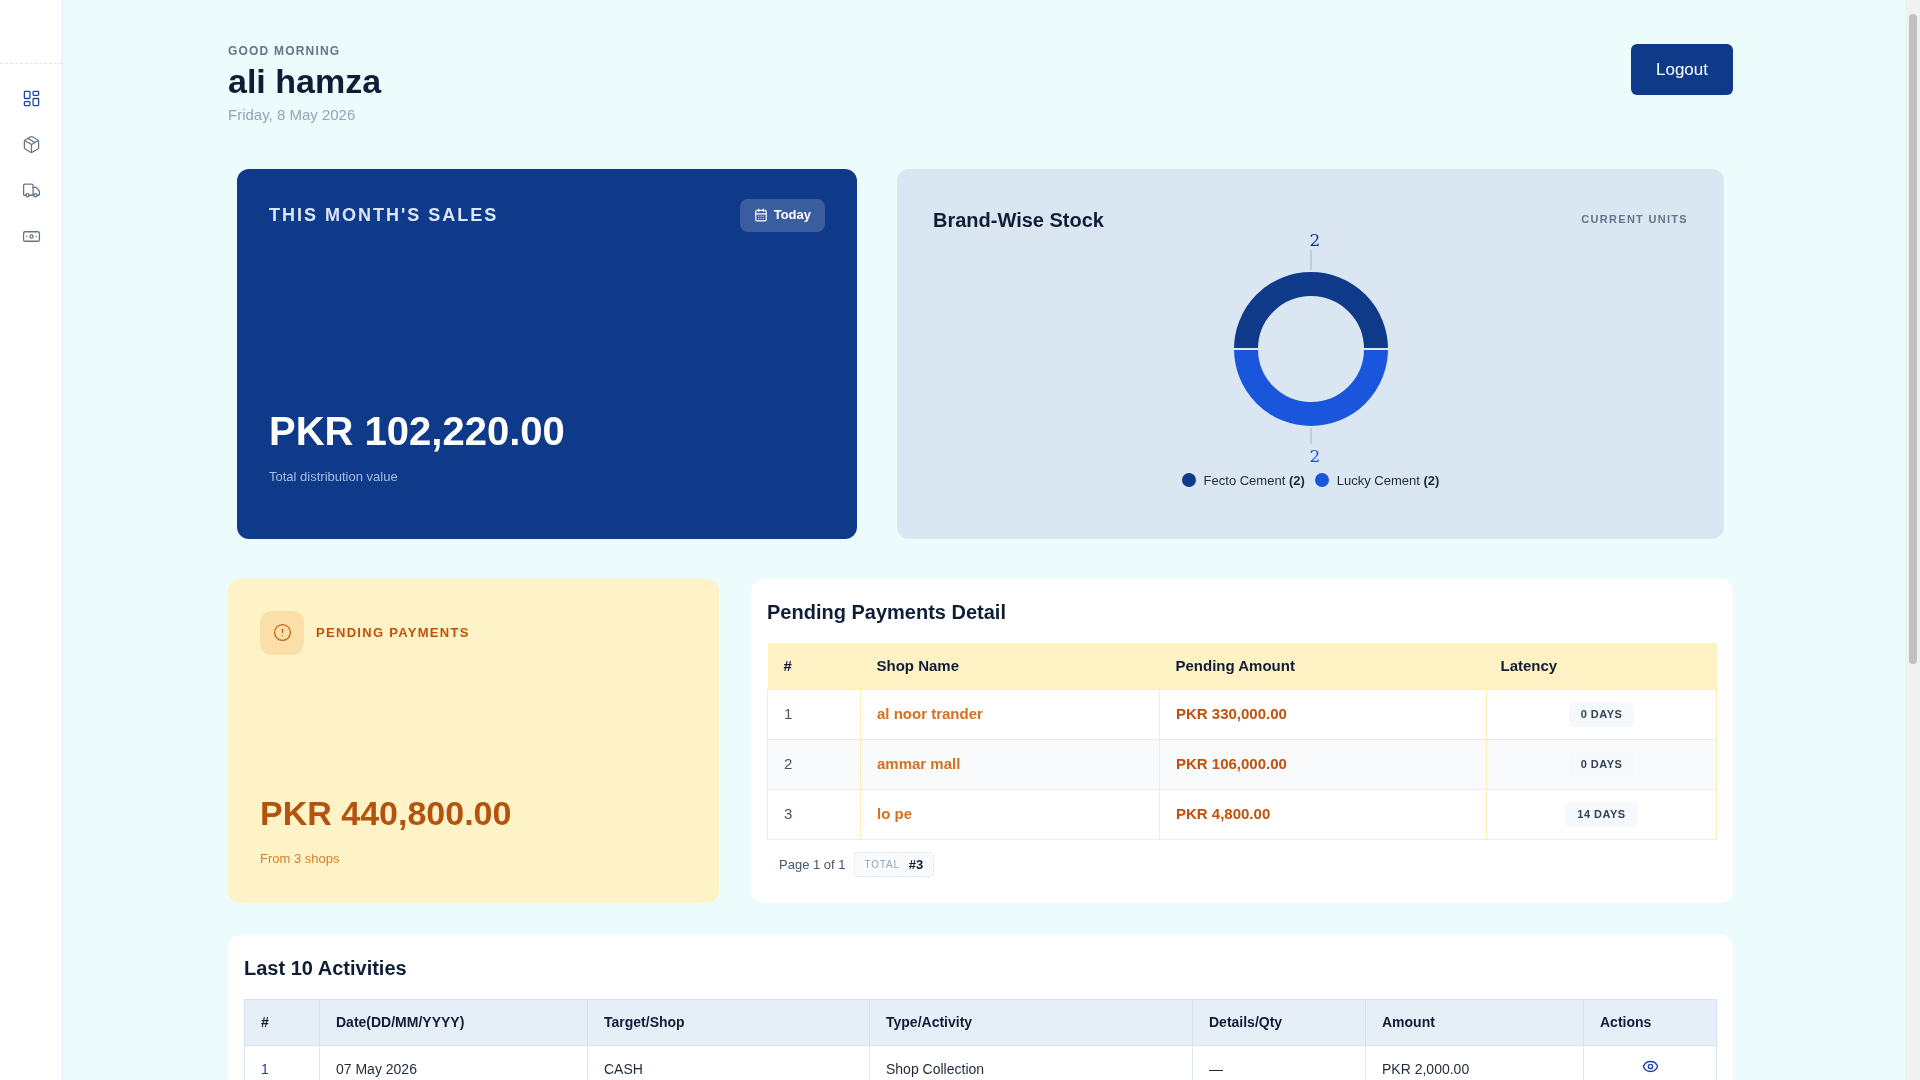 The height and width of the screenshot is (1080, 1920). Describe the element at coordinates (300, 859) in the screenshot. I see `pending-caption: From 3 shops` at that location.